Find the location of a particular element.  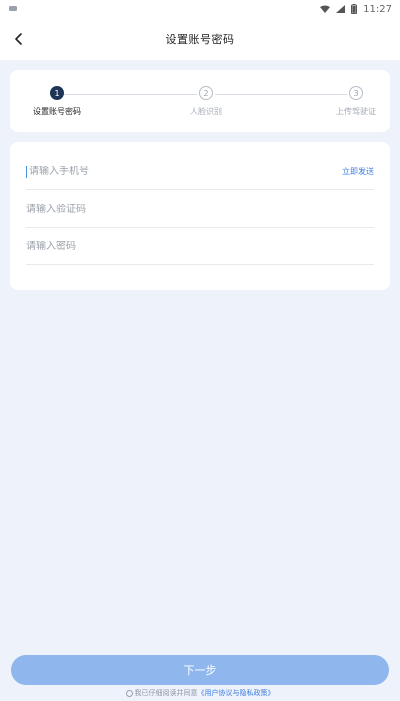

step-3-label: 上传驾驶证 is located at coordinates (356, 111).